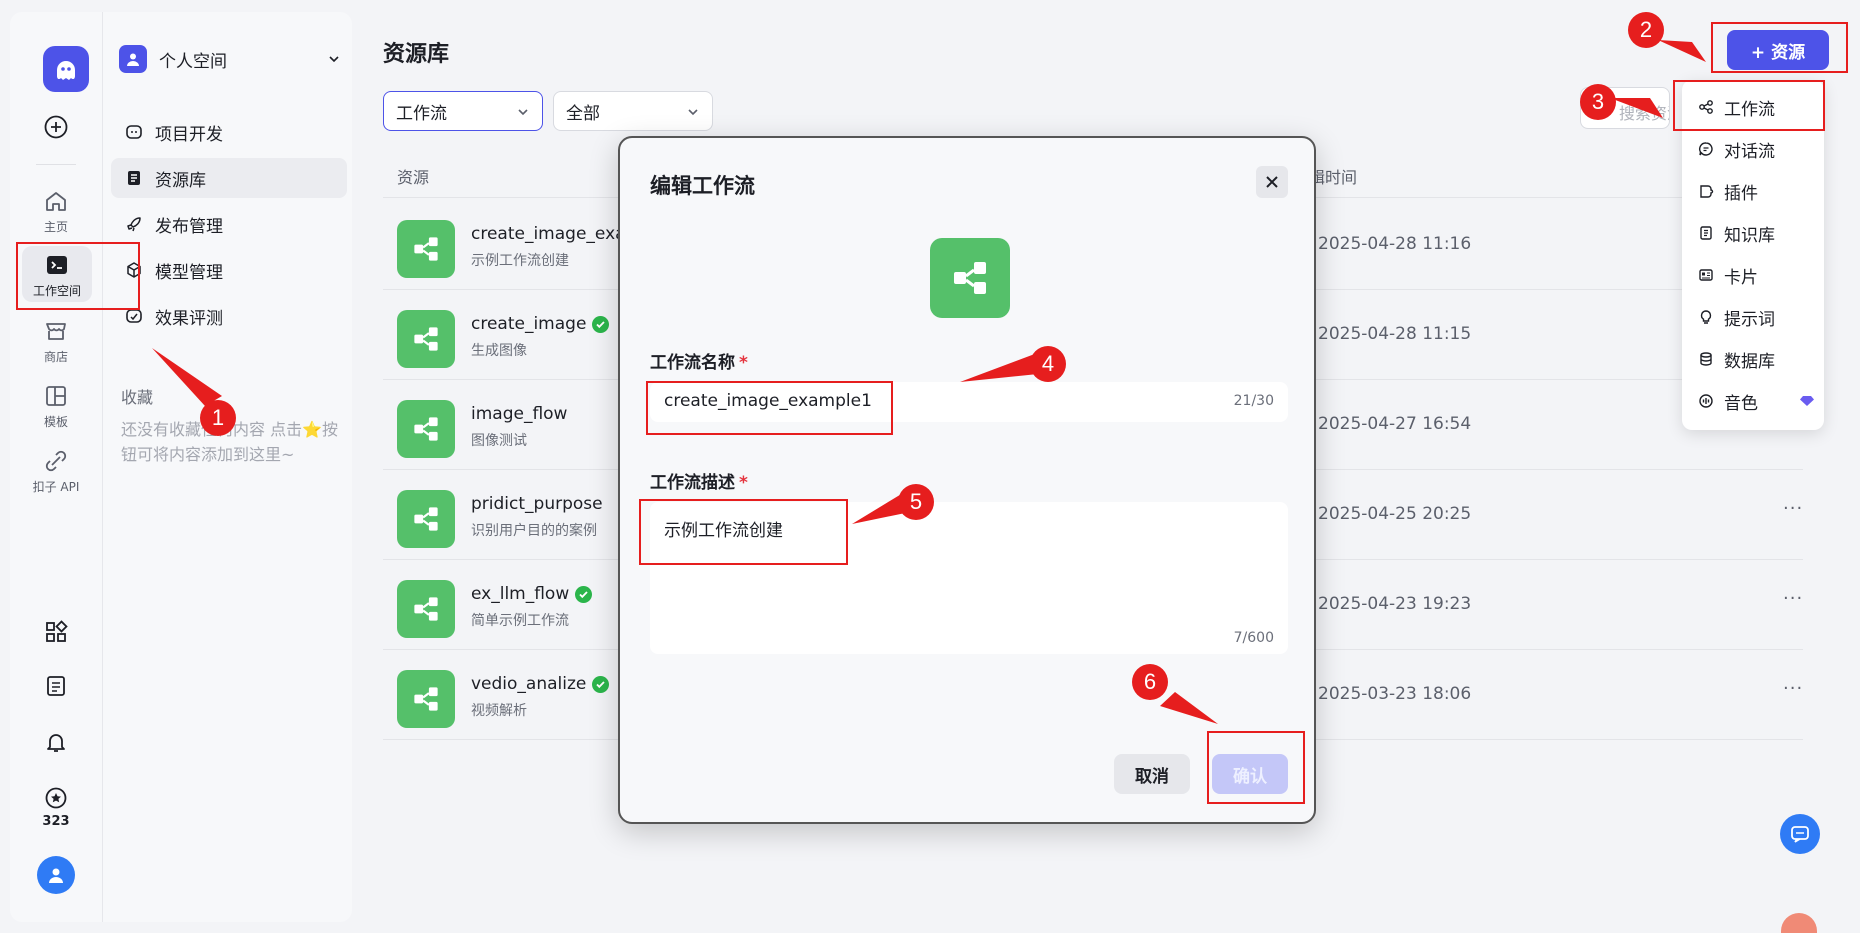 This screenshot has width=1860, height=933. I want to click on rail-template: 模板, so click(56, 407).